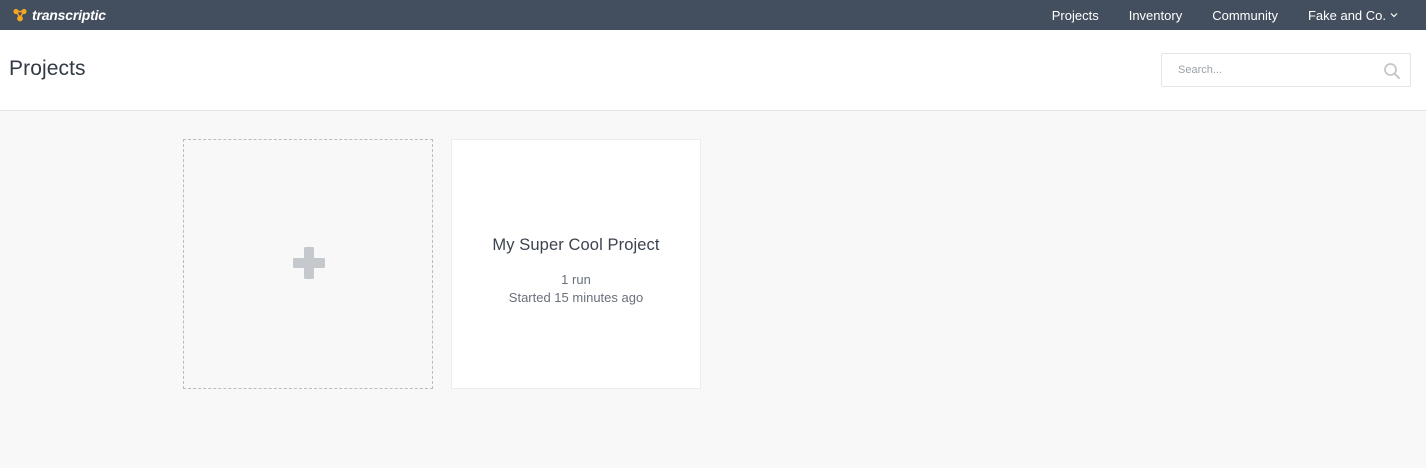  Describe the element at coordinates (1394, 15) in the screenshot. I see `chevron-down-icon` at that location.